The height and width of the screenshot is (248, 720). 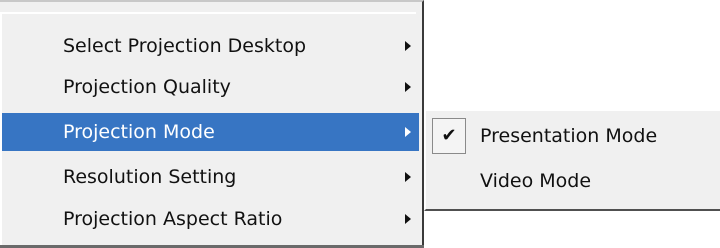 What do you see at coordinates (449, 136) in the screenshot?
I see `checkmark-icon: ✔` at bounding box center [449, 136].